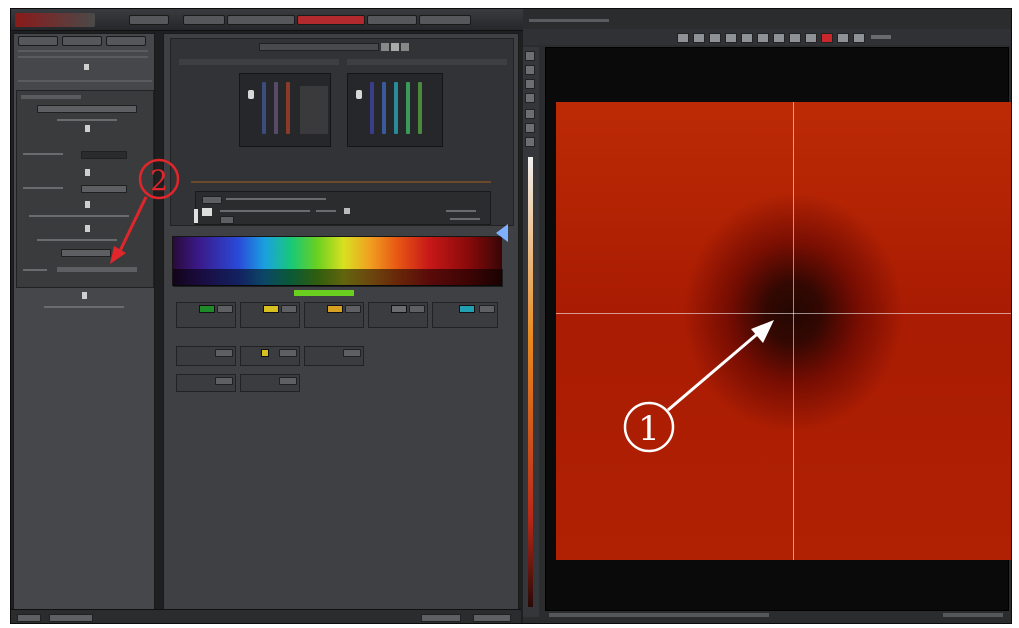 The width and height of the screenshot is (1019, 628). Describe the element at coordinates (104, 155) in the screenshot. I see `color-field` at that location.